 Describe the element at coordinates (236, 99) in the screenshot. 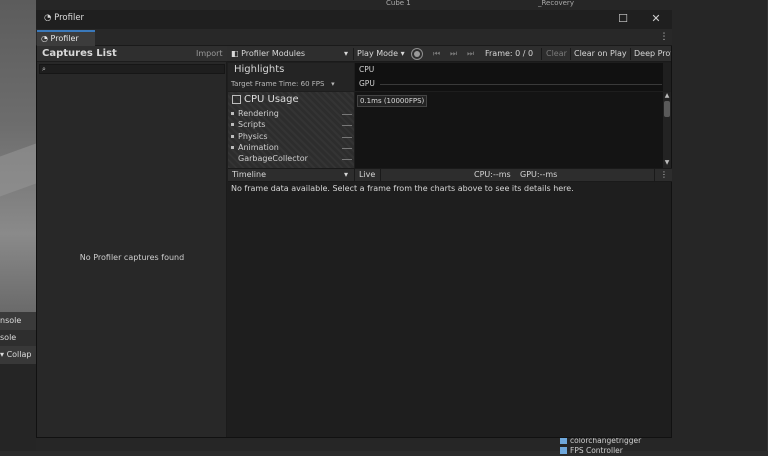

I see `cpu-icon` at that location.